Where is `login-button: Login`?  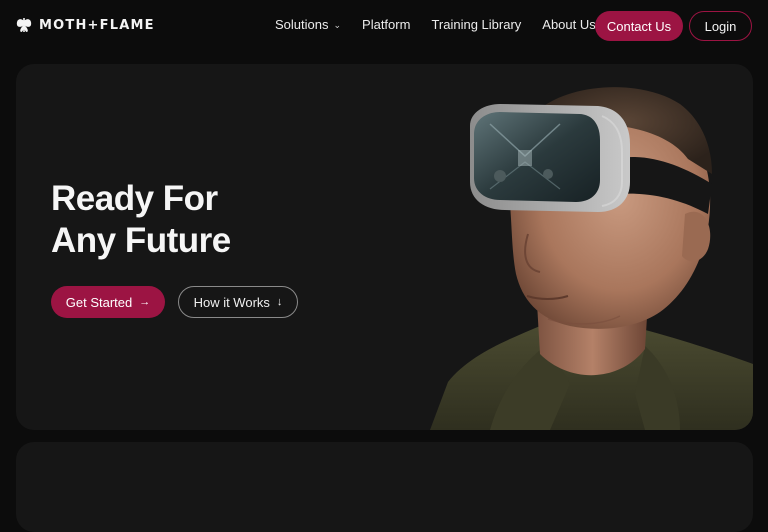
login-button: Login is located at coordinates (720, 26).